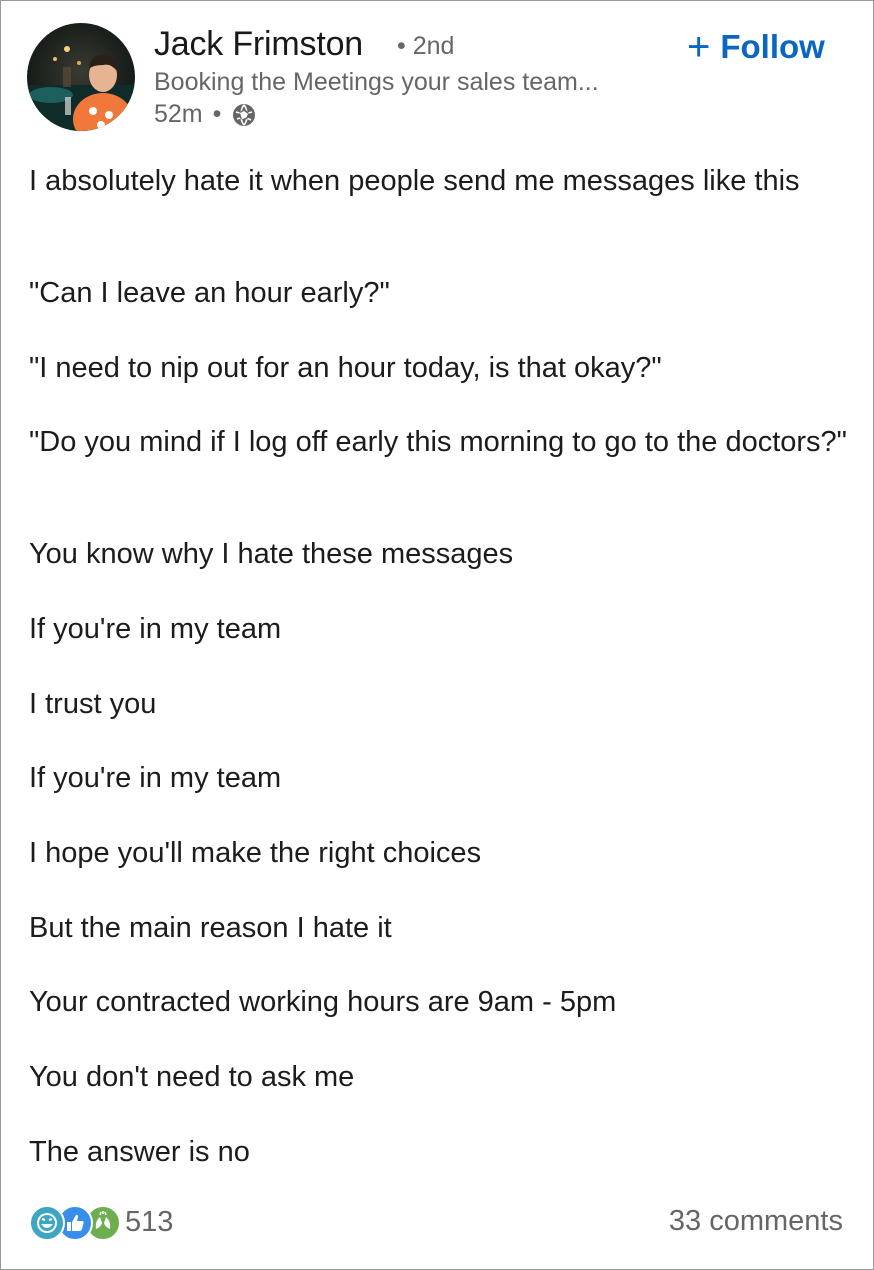 The width and height of the screenshot is (874, 1270). Describe the element at coordinates (255, 853) in the screenshot. I see `post-paragraph: I hope you'll make the right choices` at that location.